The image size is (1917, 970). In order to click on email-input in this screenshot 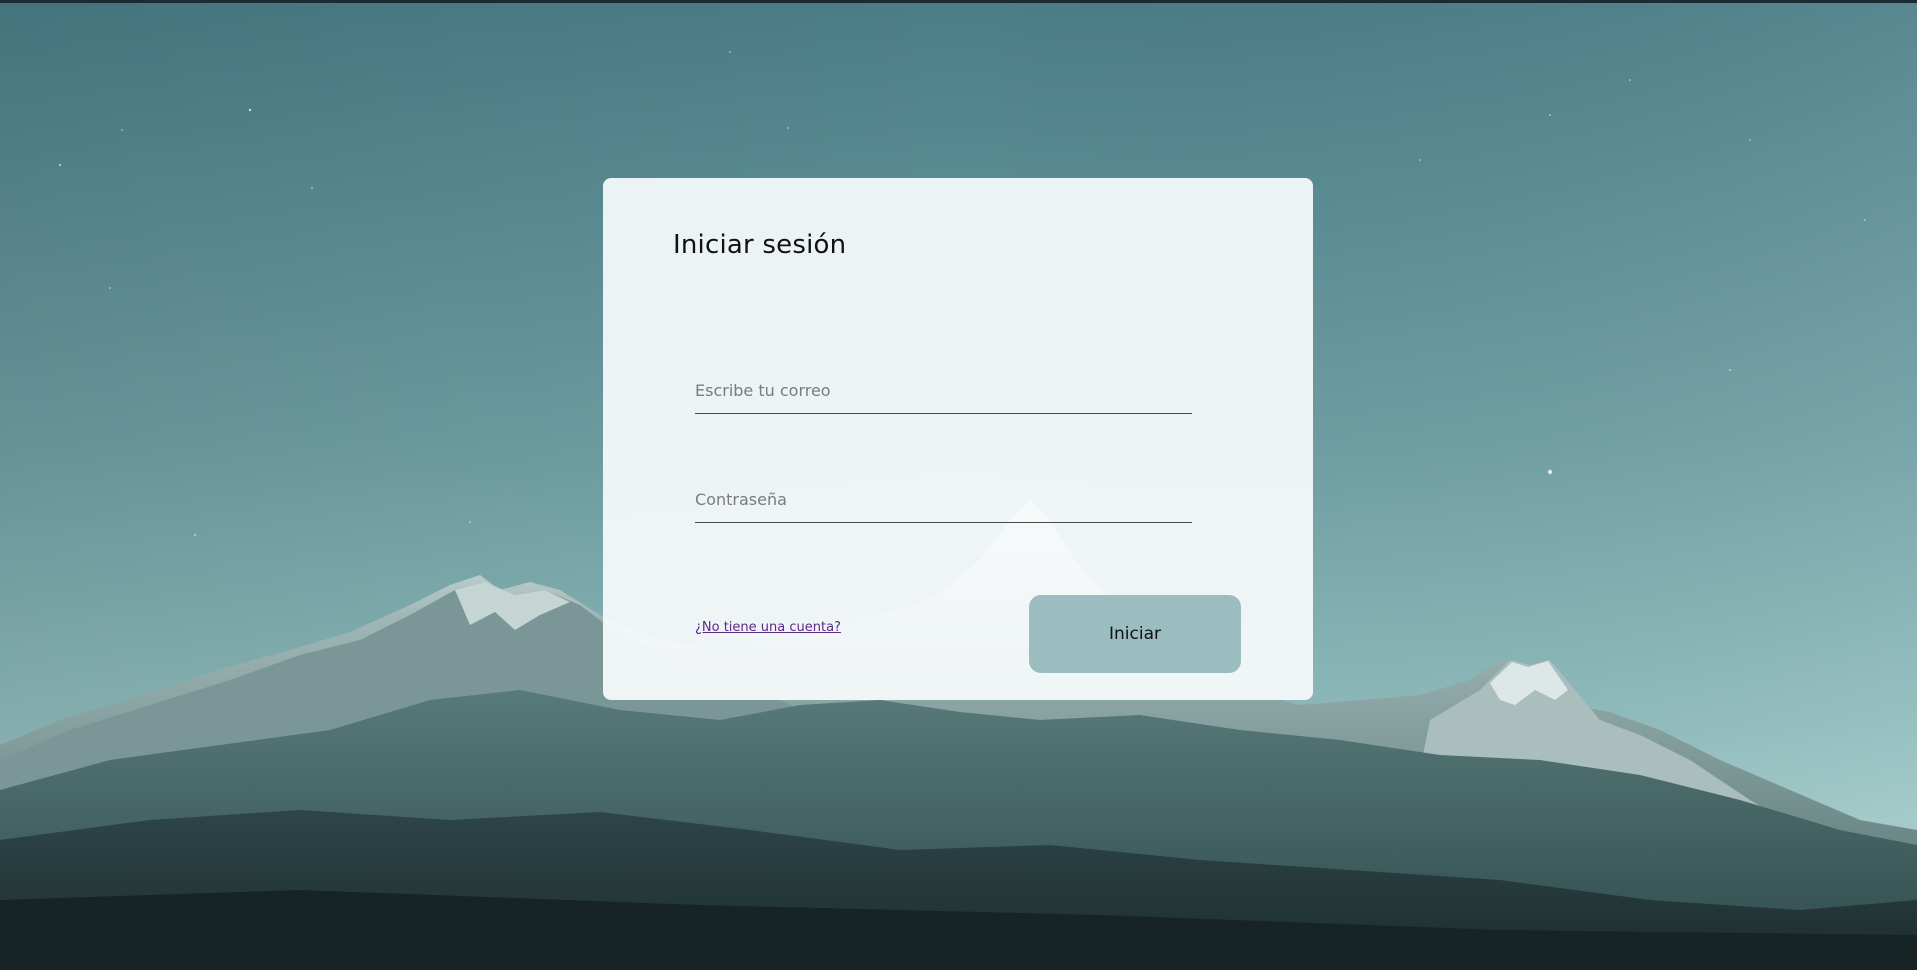, I will do `click(943, 390)`.